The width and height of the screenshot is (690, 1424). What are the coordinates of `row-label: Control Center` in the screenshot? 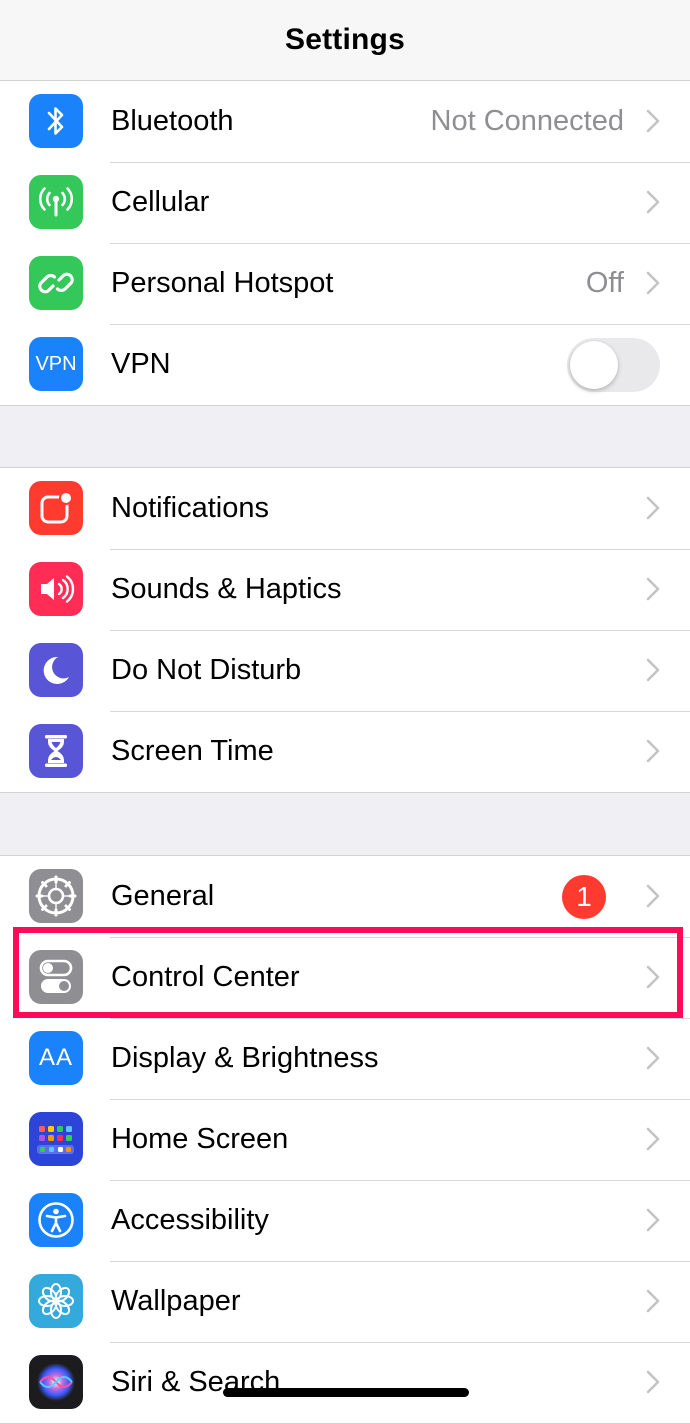 It's located at (205, 977).